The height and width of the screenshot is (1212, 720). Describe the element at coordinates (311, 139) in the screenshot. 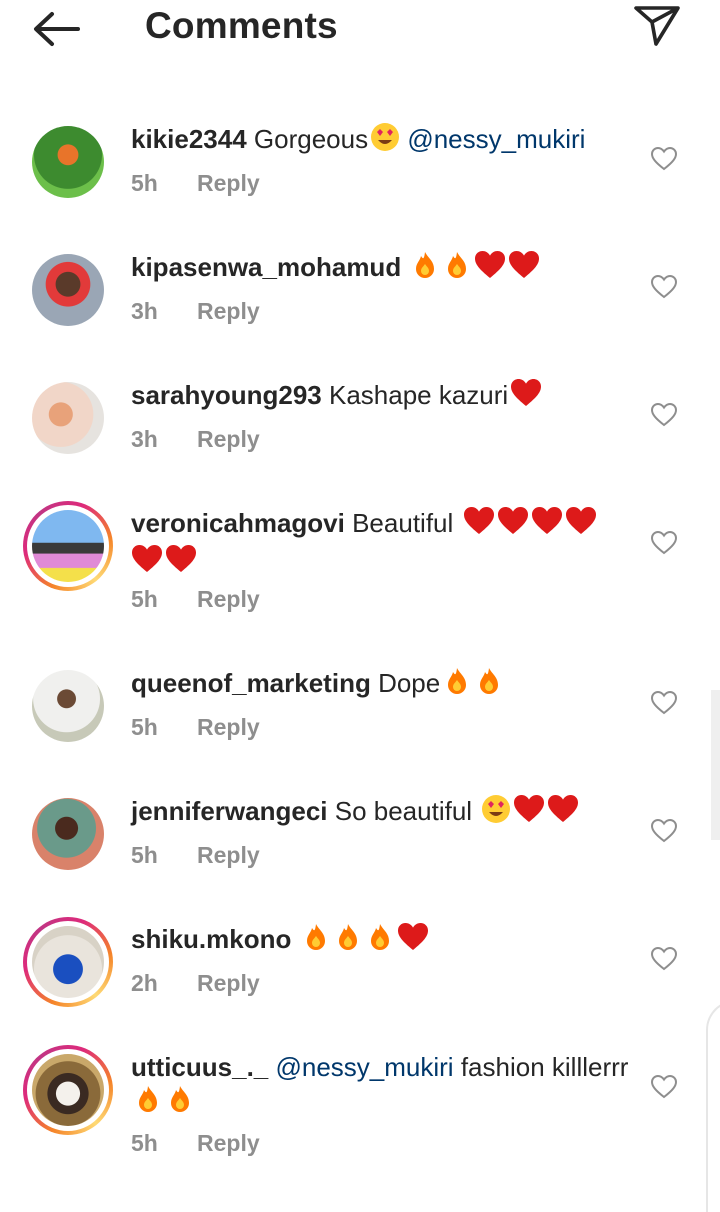

I see `comment-body: Gorgeous` at that location.